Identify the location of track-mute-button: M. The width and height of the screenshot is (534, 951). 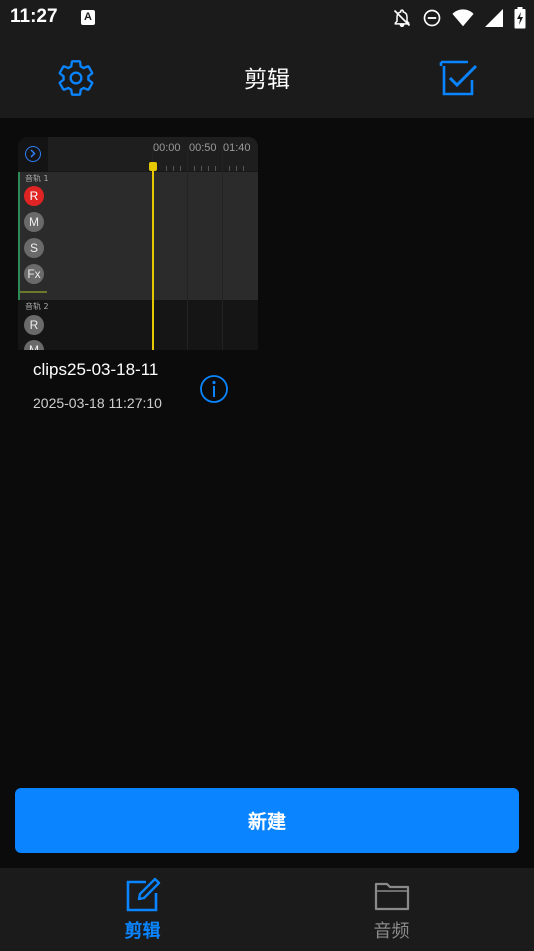
(34, 222).